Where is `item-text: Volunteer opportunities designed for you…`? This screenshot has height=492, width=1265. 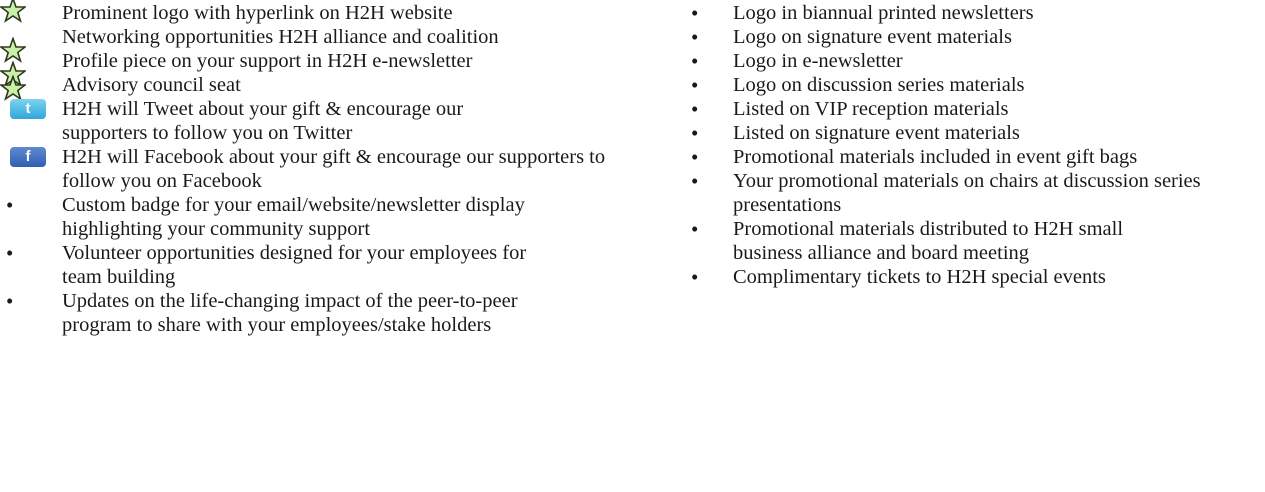
item-text: Volunteer opportunities designed for you… is located at coordinates (294, 265).